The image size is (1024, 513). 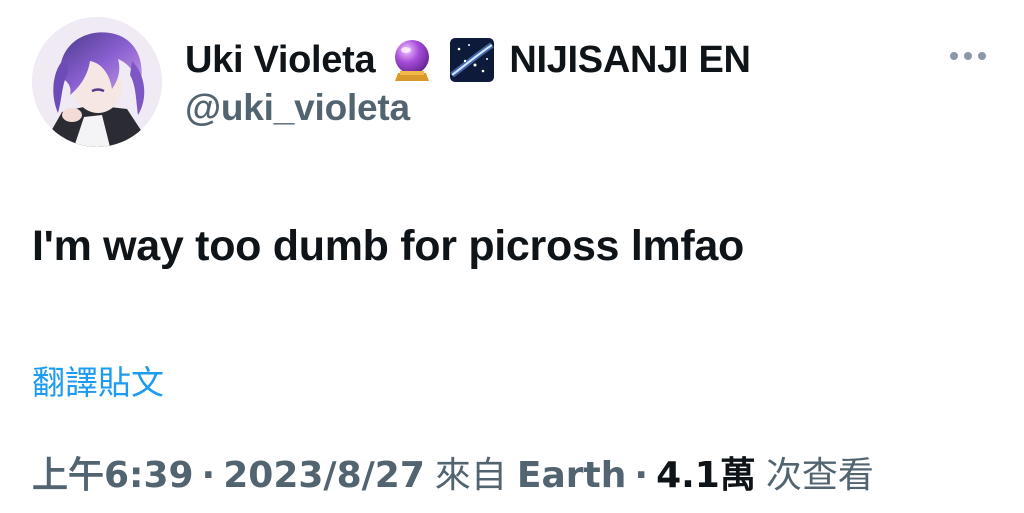 What do you see at coordinates (388, 246) in the screenshot?
I see `tweet-text: I'm way too dumb for picross lmfao` at bounding box center [388, 246].